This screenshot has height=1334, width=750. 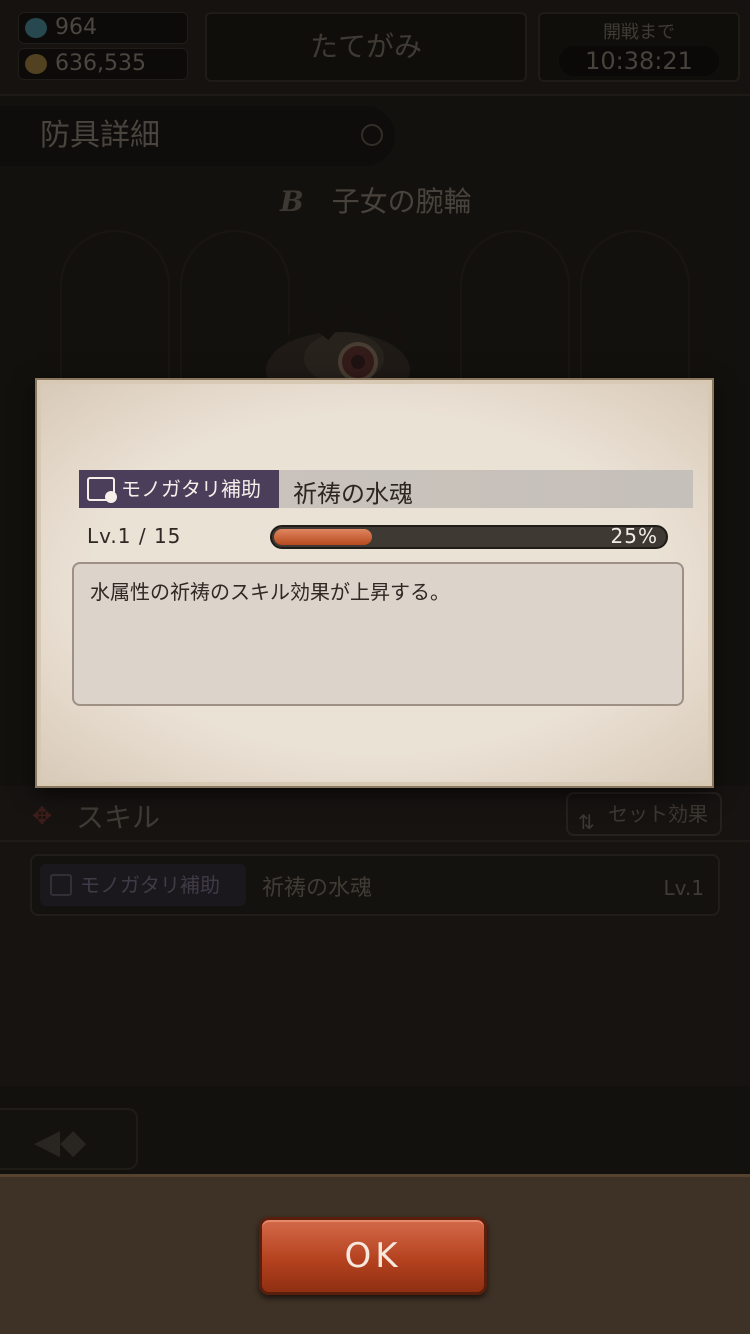 I want to click on skill-description-box: 水属性の祈祷のスキル効果が上昇する。, so click(x=378, y=634).